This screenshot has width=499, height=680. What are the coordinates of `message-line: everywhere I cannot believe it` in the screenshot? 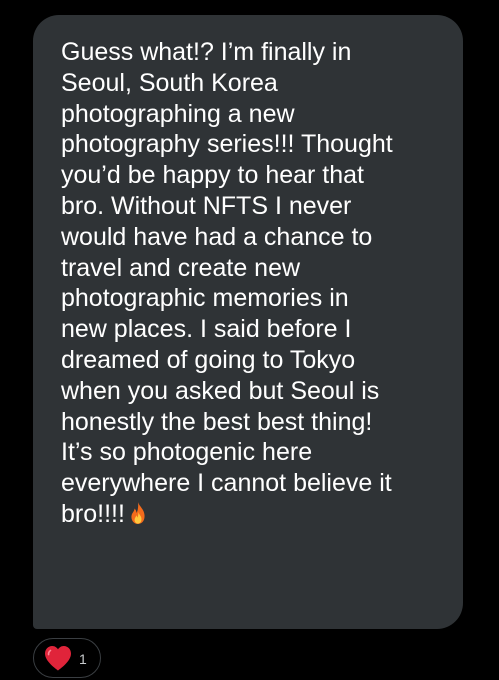 It's located at (226, 483).